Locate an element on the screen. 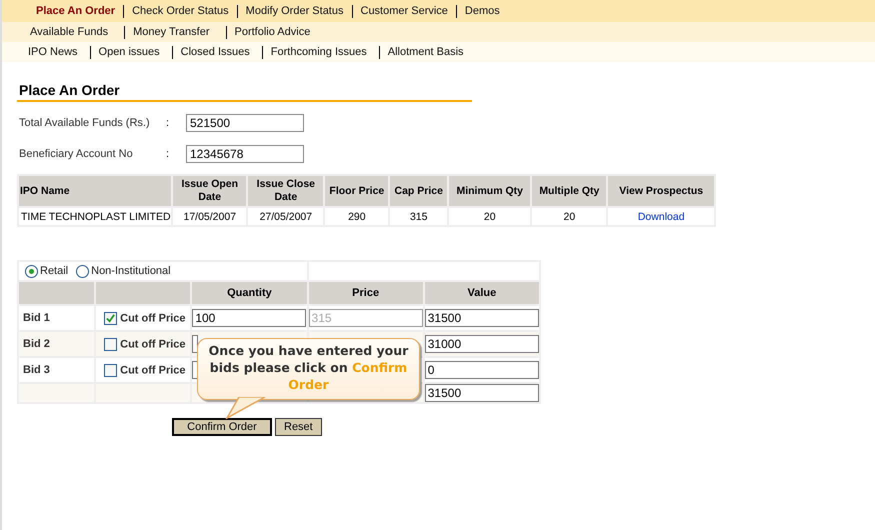 This screenshot has height=530, width=875. column-header: IPO Name is located at coordinates (95, 191).